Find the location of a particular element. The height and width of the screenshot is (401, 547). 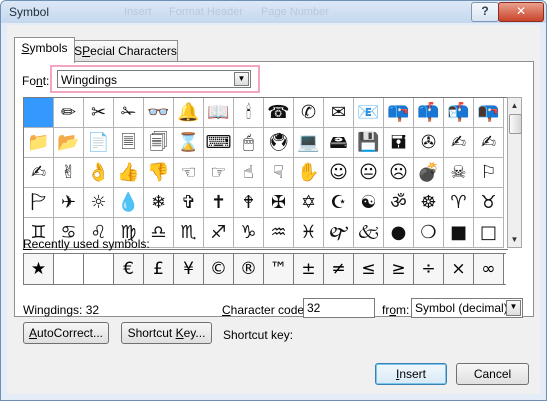

symbol-cell: 🕯 is located at coordinates (249, 113).